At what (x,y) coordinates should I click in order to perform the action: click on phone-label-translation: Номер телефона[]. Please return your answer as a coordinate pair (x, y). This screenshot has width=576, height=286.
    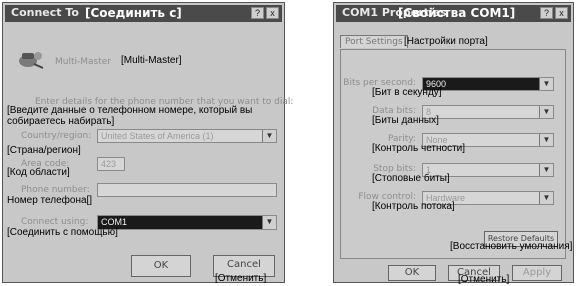
    Looking at the image, I should click on (50, 200).